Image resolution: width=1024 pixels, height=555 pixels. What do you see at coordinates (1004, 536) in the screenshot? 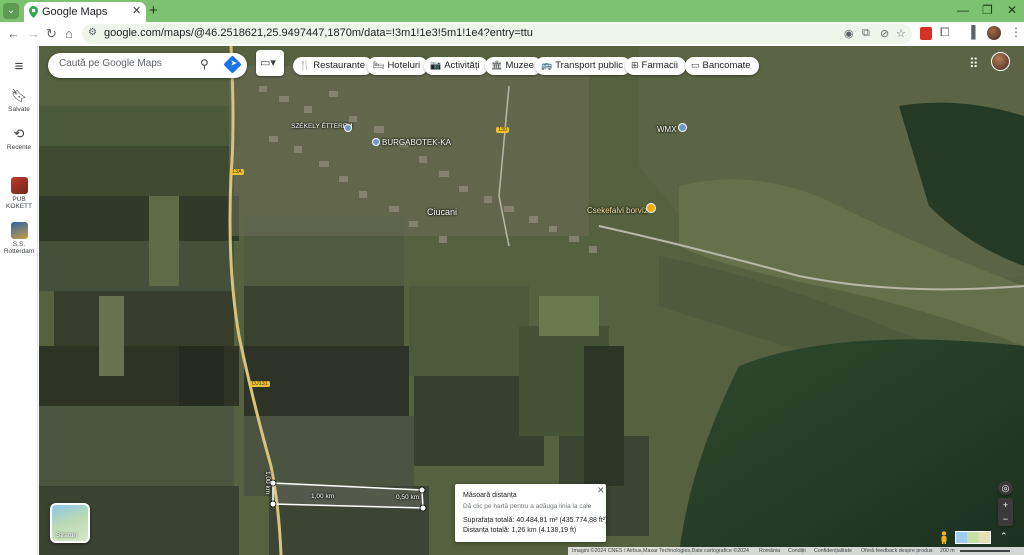
I see `expand-icon: ⌃` at bounding box center [1004, 536].